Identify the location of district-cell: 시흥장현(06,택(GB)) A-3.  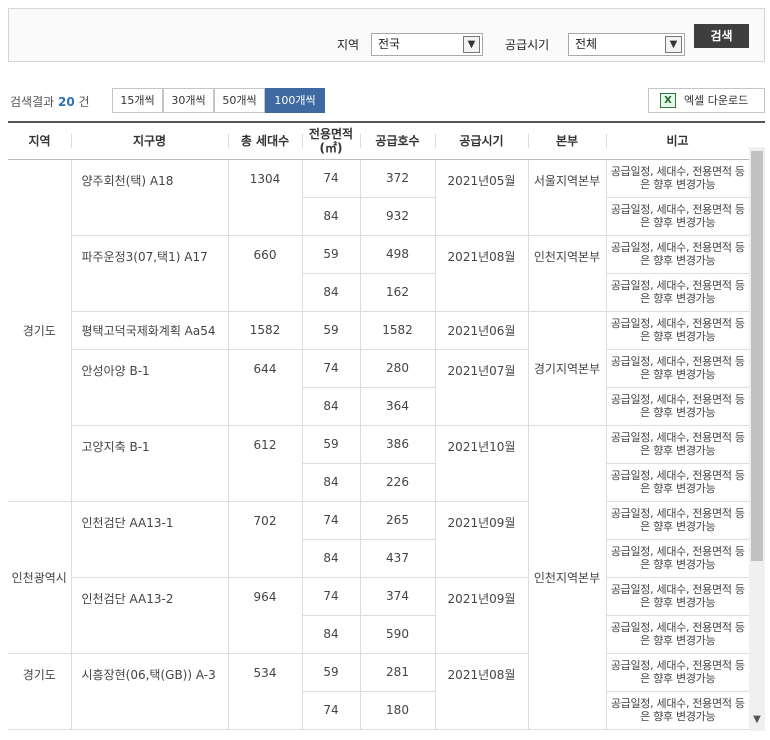
(150, 691).